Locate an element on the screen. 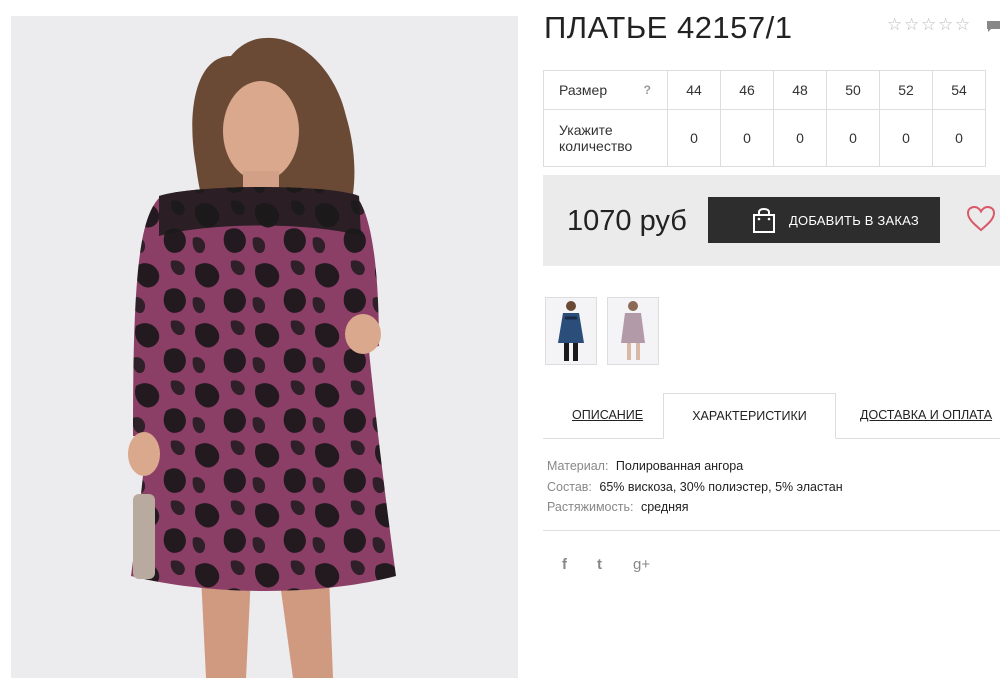 Image resolution: width=1000 pixels, height=678 pixels. size-row: Размер ? 44 46 48 50 52 54 is located at coordinates (764, 90).